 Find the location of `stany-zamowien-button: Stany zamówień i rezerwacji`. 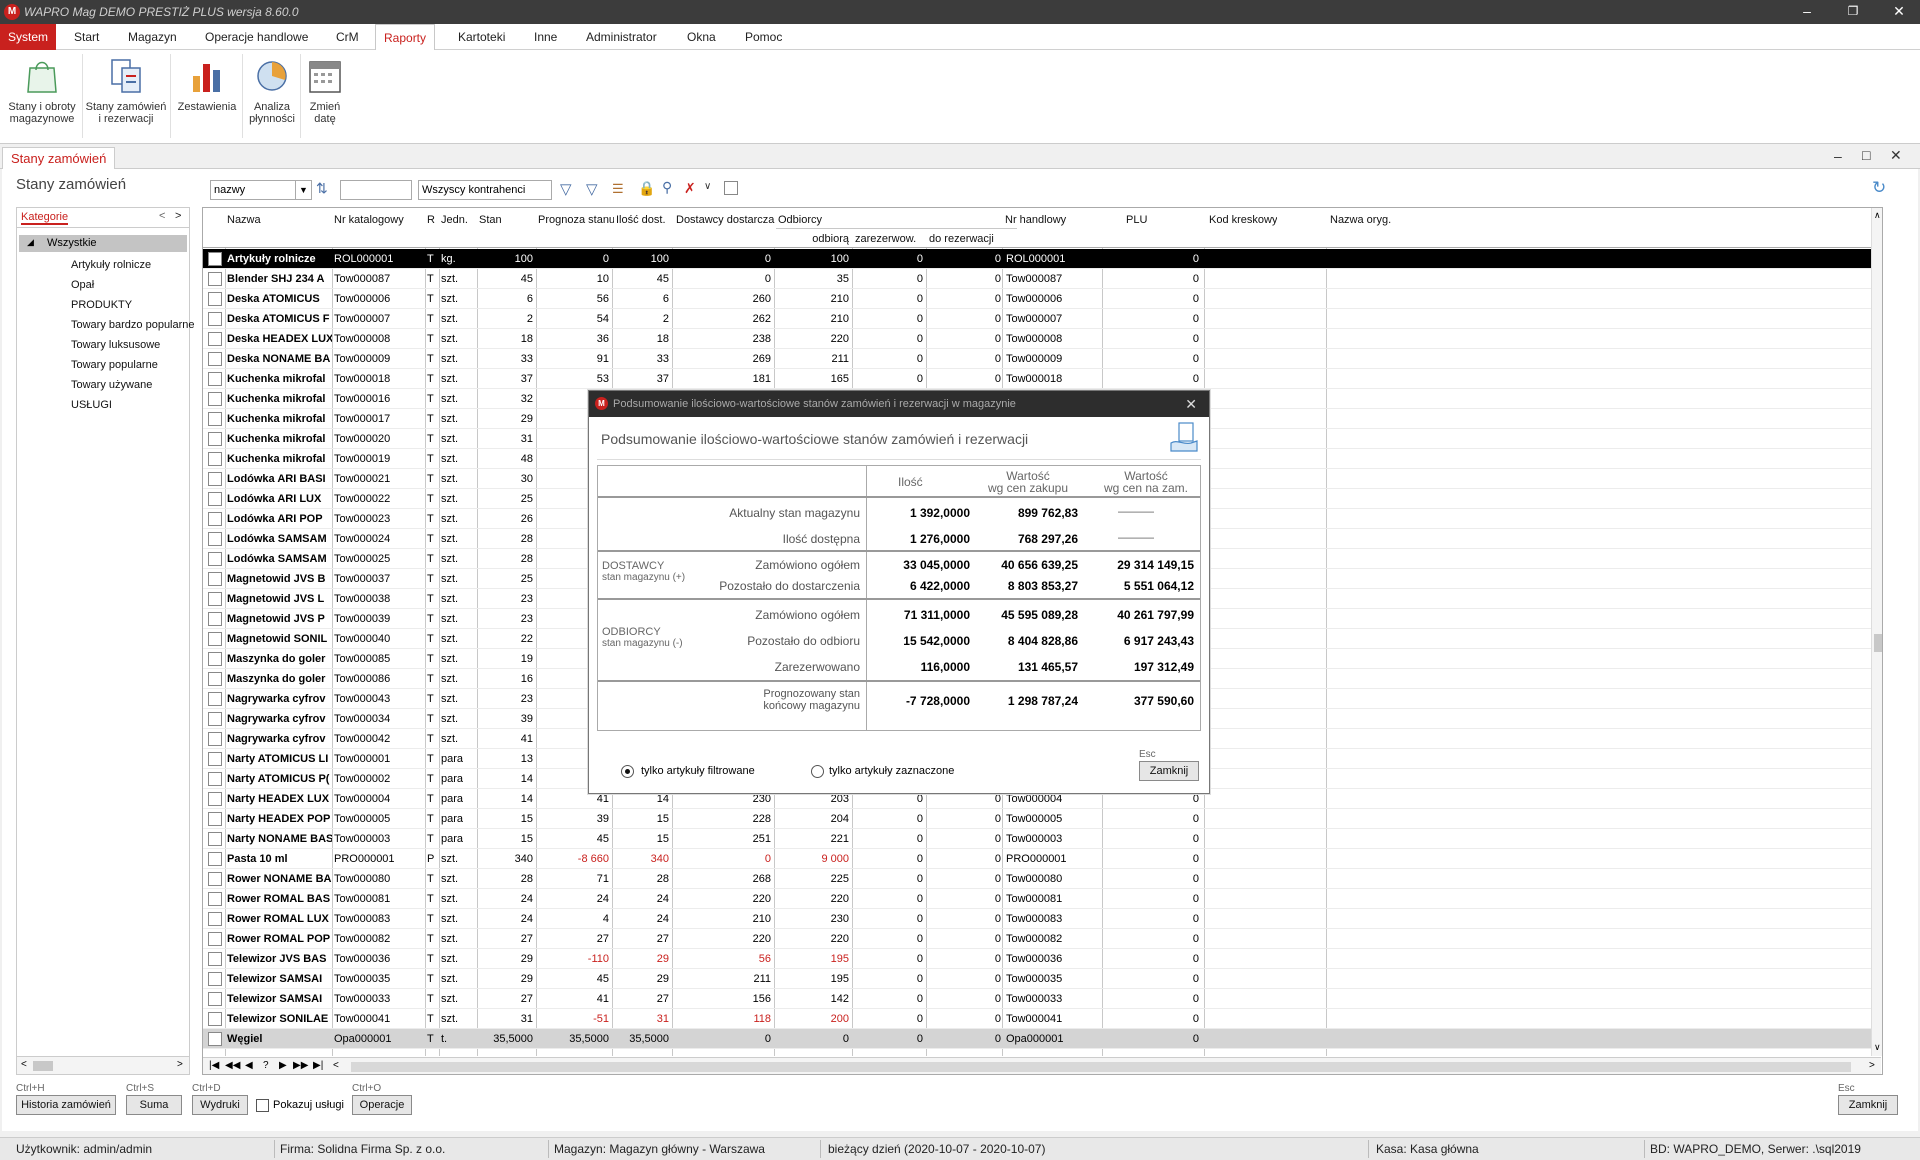

stany-zamowien-button: Stany zamówień i rezerwacji is located at coordinates (126, 90).